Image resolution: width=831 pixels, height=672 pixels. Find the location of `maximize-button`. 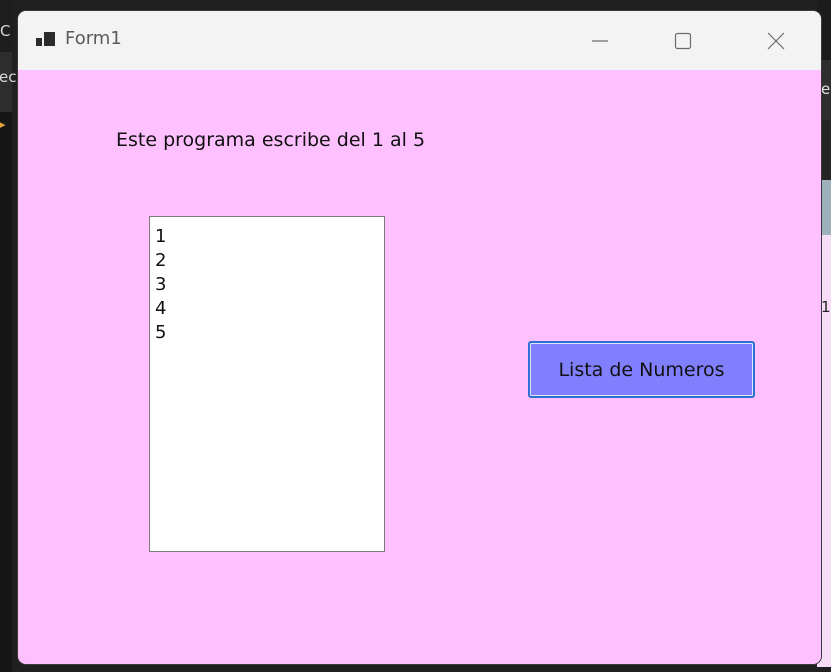

maximize-button is located at coordinates (683, 40).